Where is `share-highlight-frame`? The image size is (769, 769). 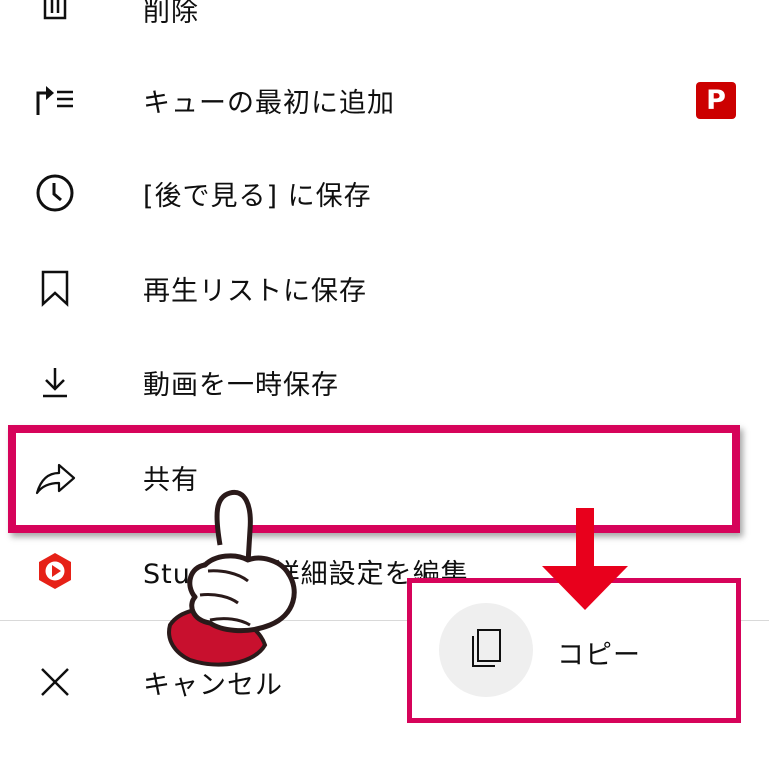 share-highlight-frame is located at coordinates (374, 479).